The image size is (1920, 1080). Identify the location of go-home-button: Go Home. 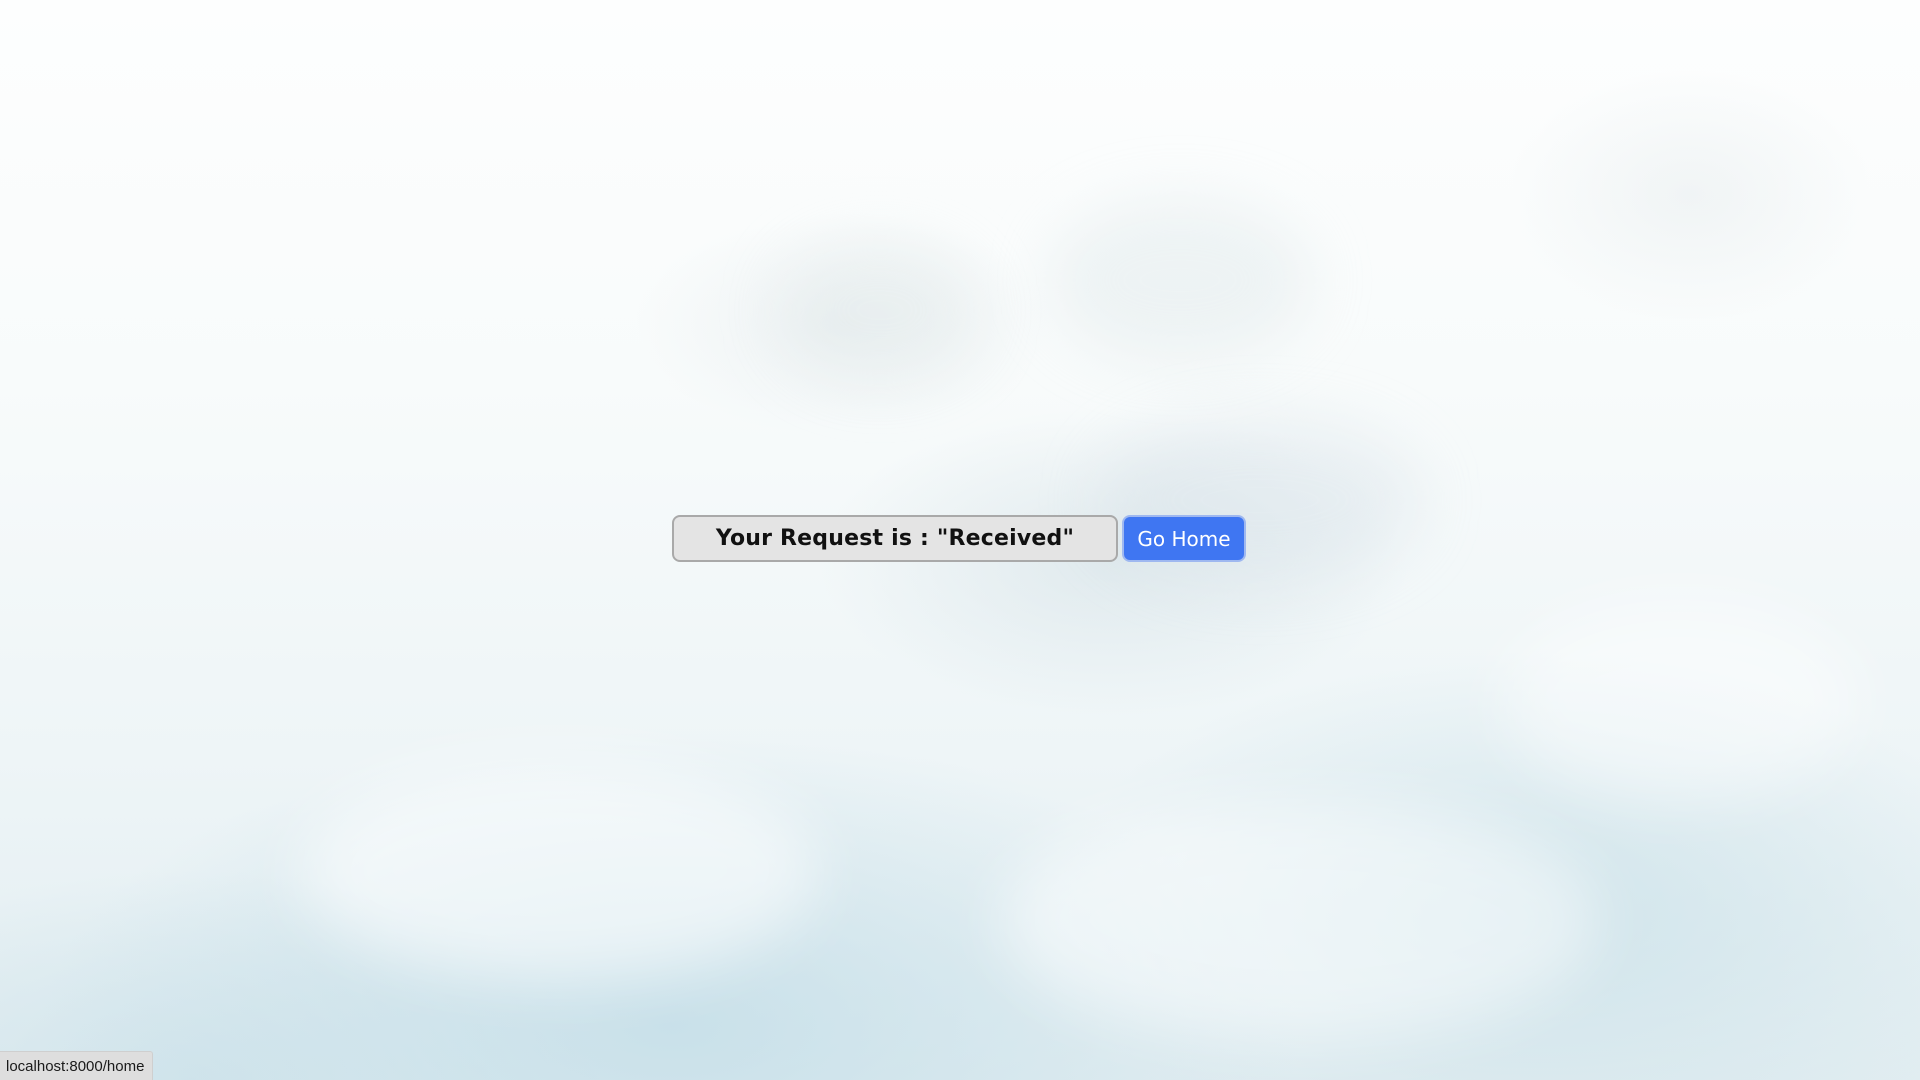
(1184, 538).